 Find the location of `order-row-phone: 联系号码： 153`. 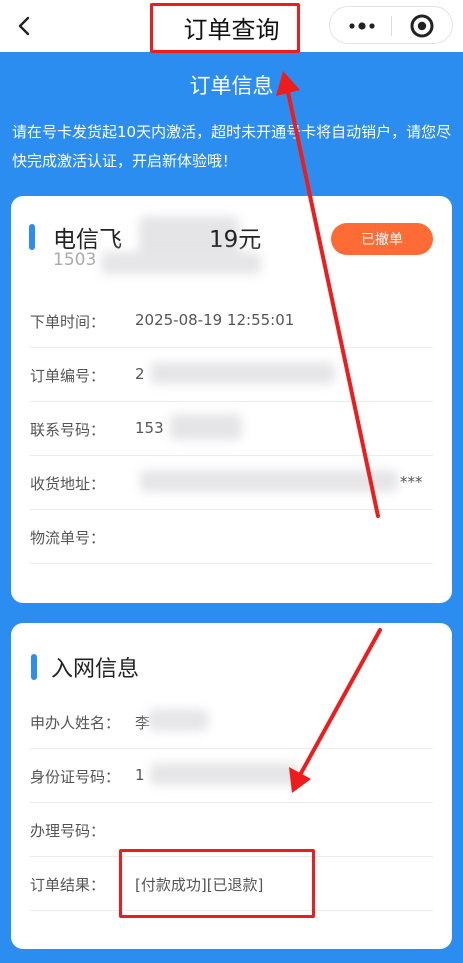

order-row-phone: 联系号码： 153 is located at coordinates (231, 429).